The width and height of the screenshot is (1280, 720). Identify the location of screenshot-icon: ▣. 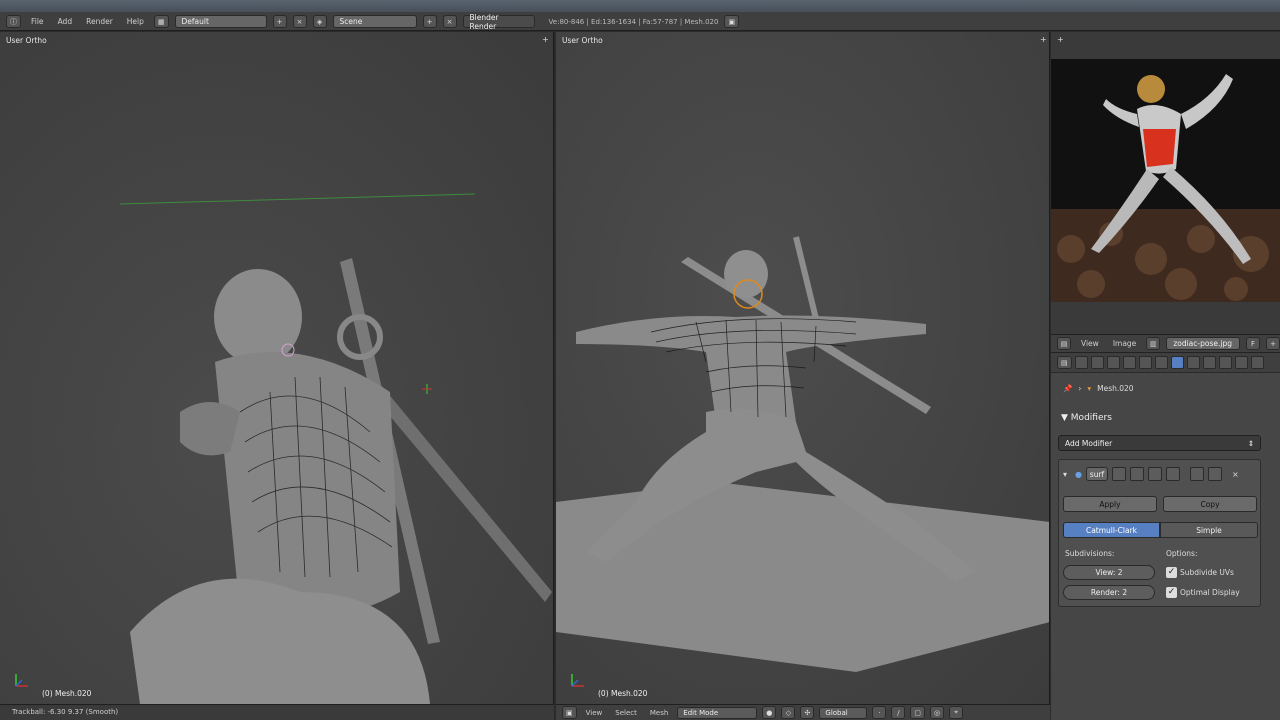
(732, 21).